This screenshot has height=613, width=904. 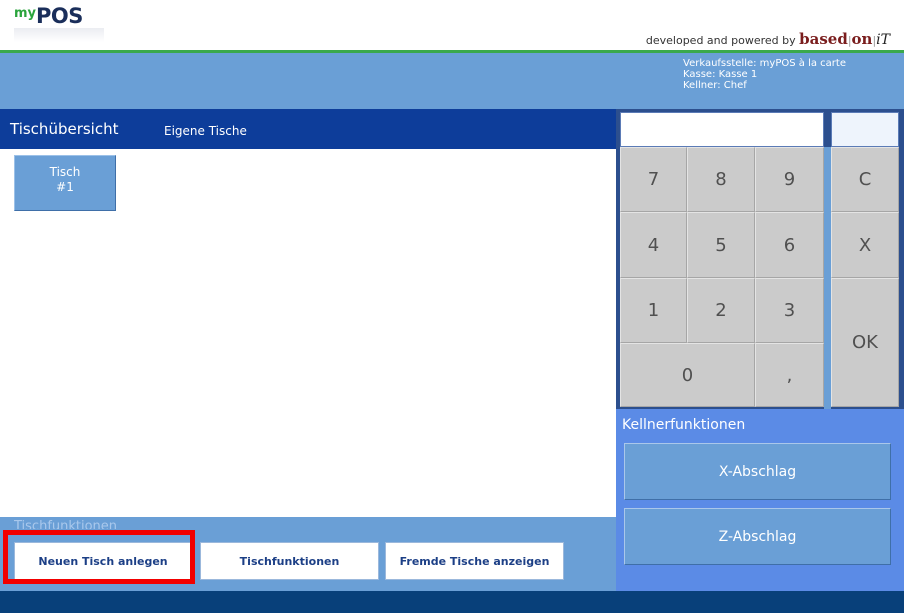 I want to click on mypos-logo: myPOS, so click(x=59, y=23).